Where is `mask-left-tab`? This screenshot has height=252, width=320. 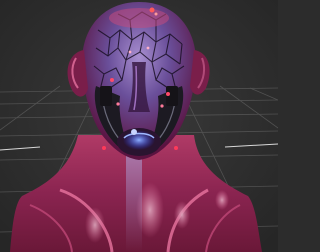
mask-left-tab is located at coordinates (106, 96).